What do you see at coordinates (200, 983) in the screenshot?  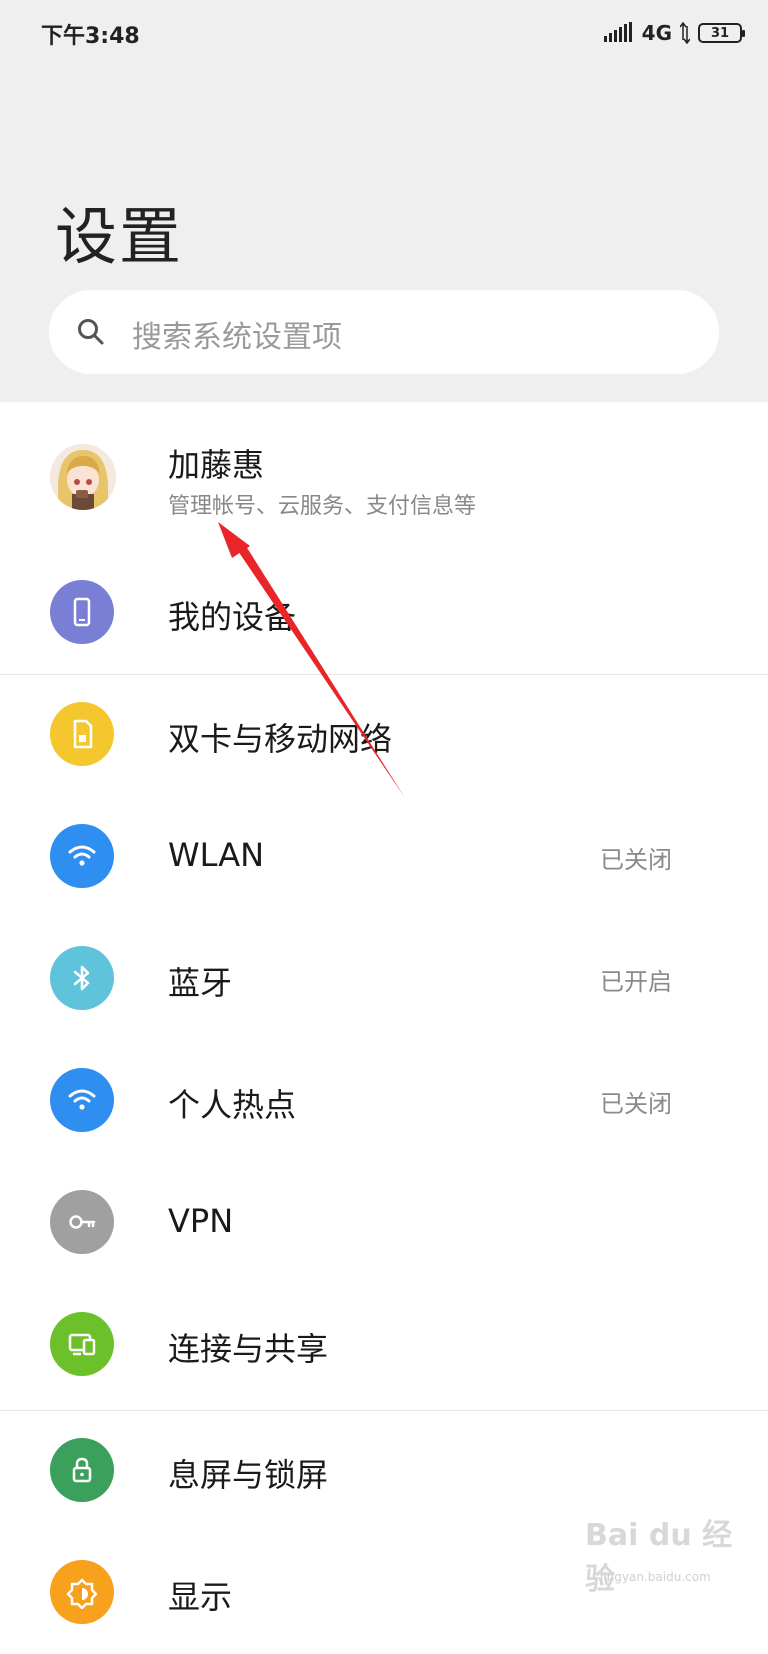 I see `settings-item-label: 蓝牙` at bounding box center [200, 983].